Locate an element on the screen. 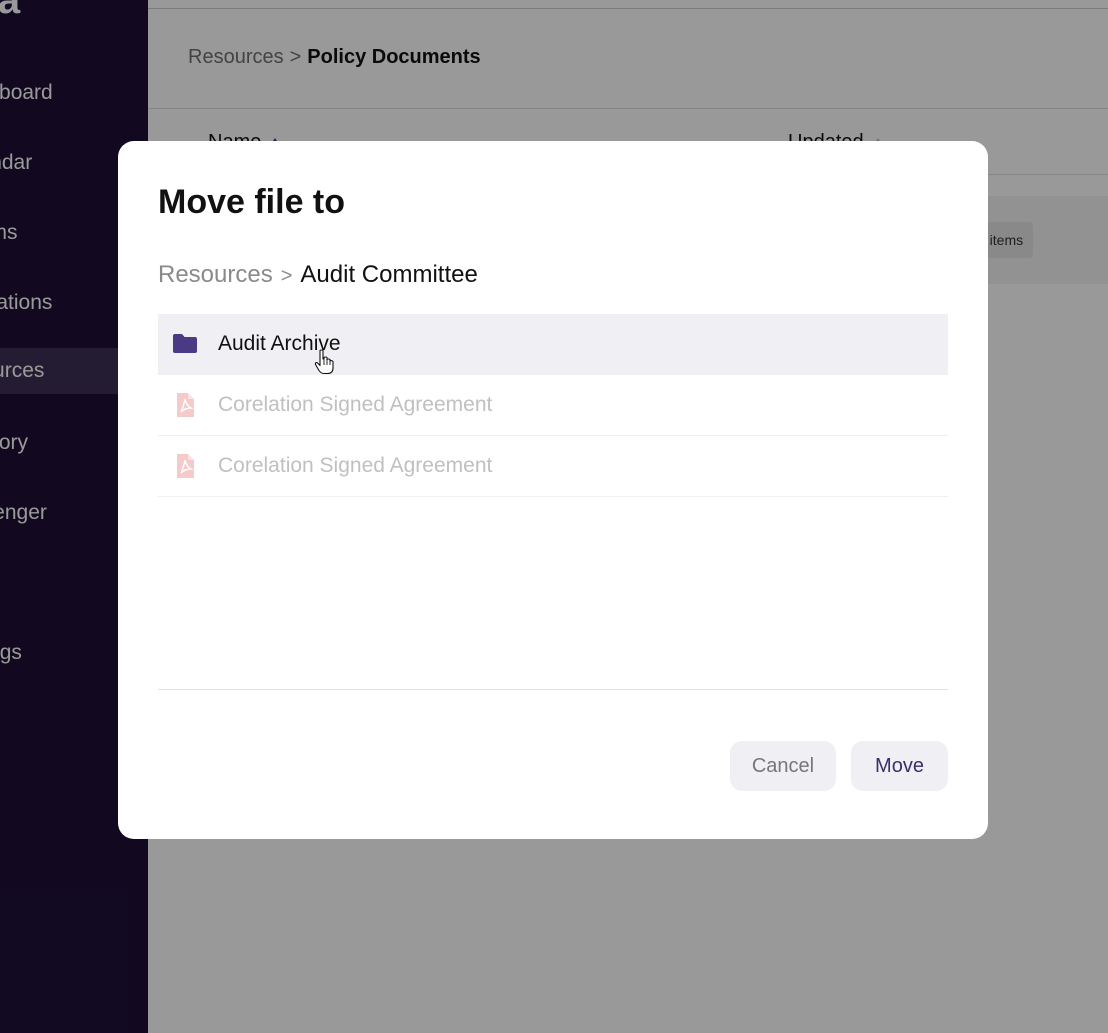 The width and height of the screenshot is (1108, 1033). dialog-breadcrumb-parent: Resources is located at coordinates (215, 274).